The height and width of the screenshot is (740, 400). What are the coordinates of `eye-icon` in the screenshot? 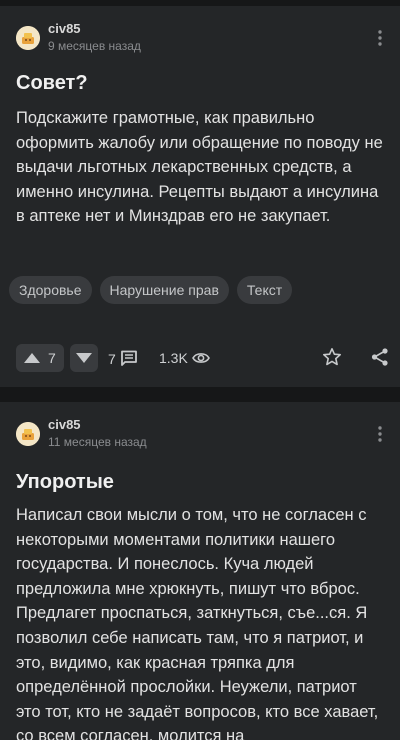 It's located at (200, 358).